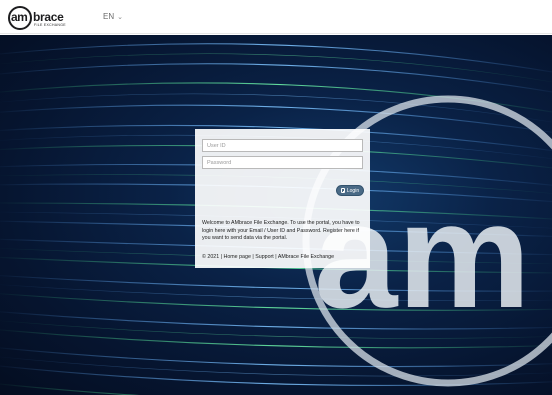  Describe the element at coordinates (50, 25) in the screenshot. I see `logo-subtitle: FILE EXCHANGE` at that location.